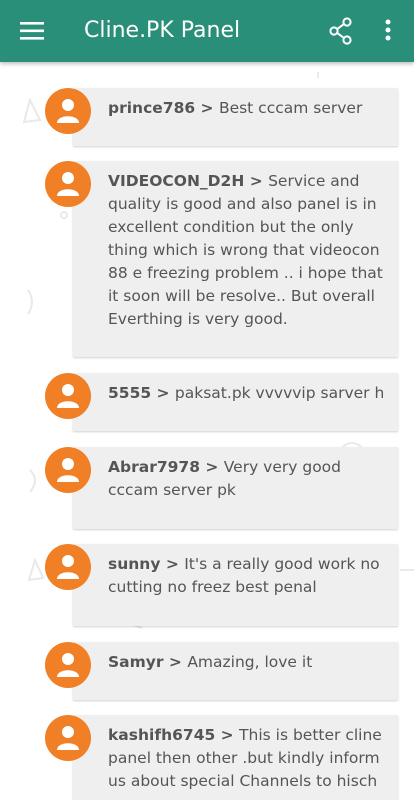 This screenshot has width=414, height=800. I want to click on review-card: Samyr > Amazing, love it, so click(235, 671).